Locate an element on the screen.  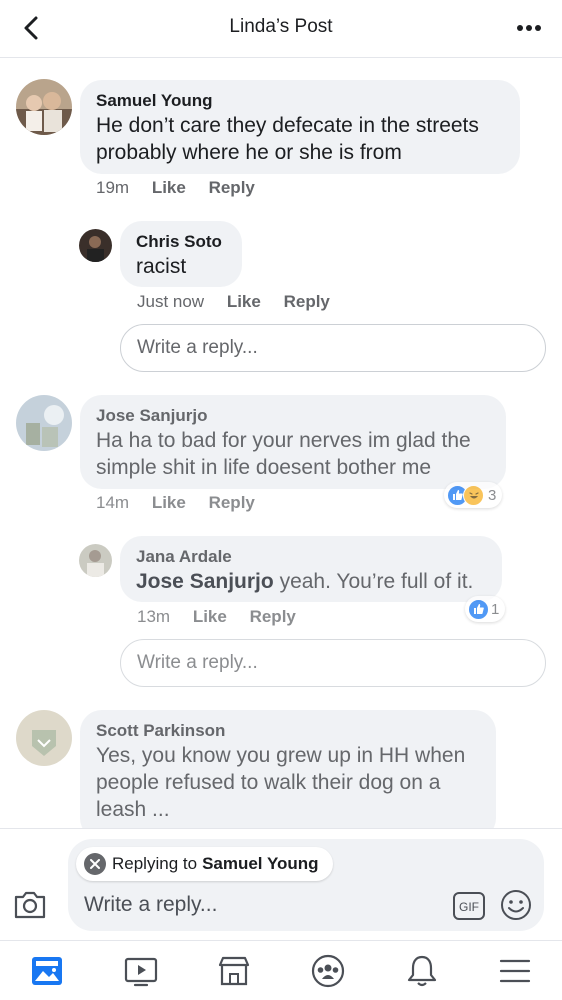
page-title: Linda’s Post is located at coordinates (281, 26).